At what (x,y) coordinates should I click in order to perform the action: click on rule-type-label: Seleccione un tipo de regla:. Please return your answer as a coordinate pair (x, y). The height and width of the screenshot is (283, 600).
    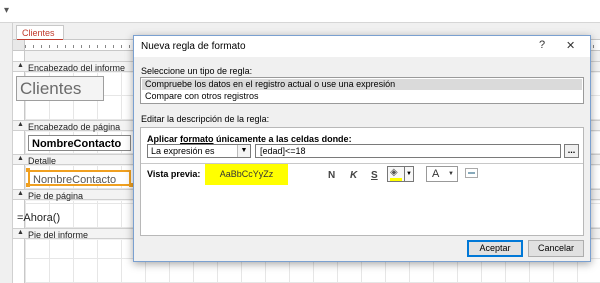
    Looking at the image, I should click on (197, 71).